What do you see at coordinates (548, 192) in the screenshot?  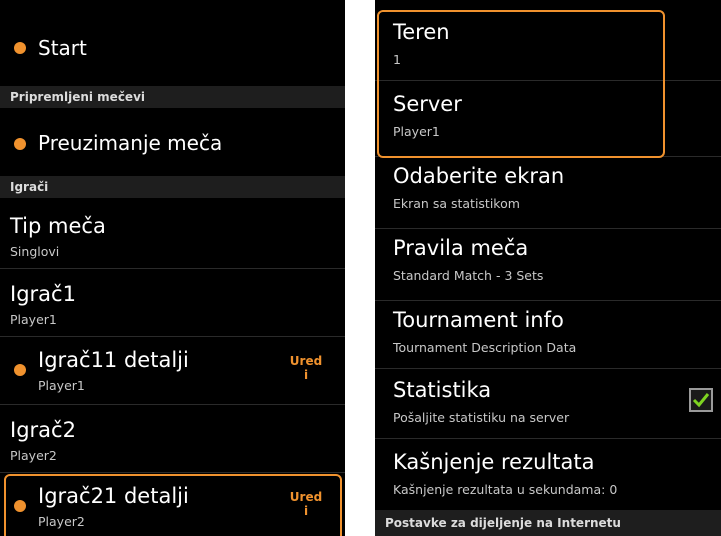 I see `screen-select-item: Odaberite ekran Ekran sa statistikom` at bounding box center [548, 192].